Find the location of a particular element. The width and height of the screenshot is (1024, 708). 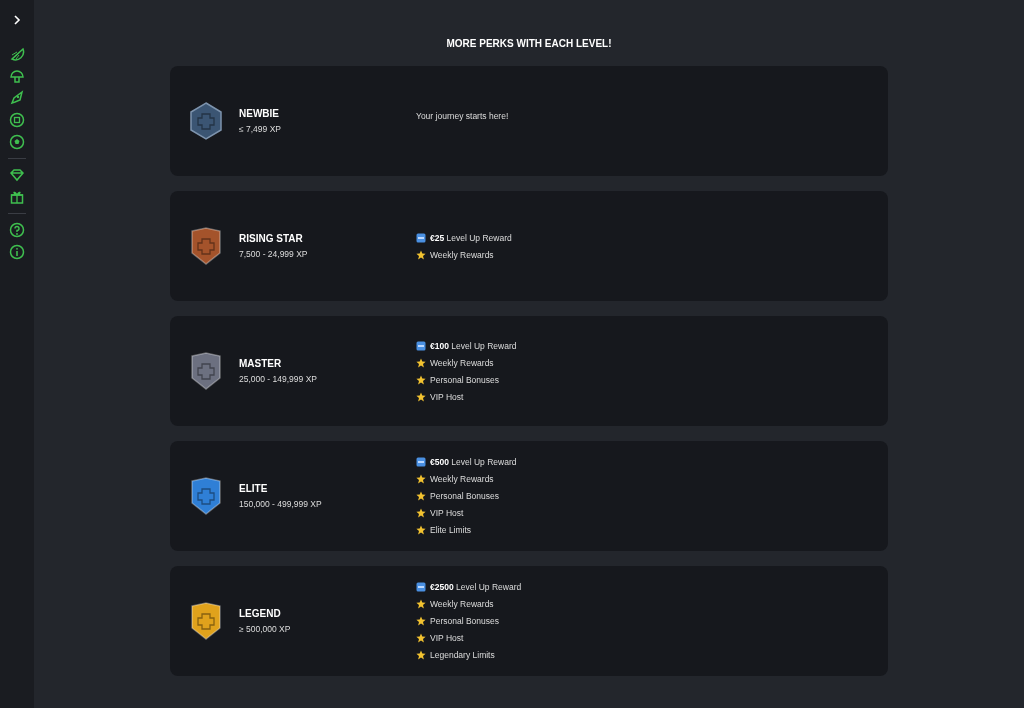

level-note: Your journey starts here! is located at coordinates (462, 116).